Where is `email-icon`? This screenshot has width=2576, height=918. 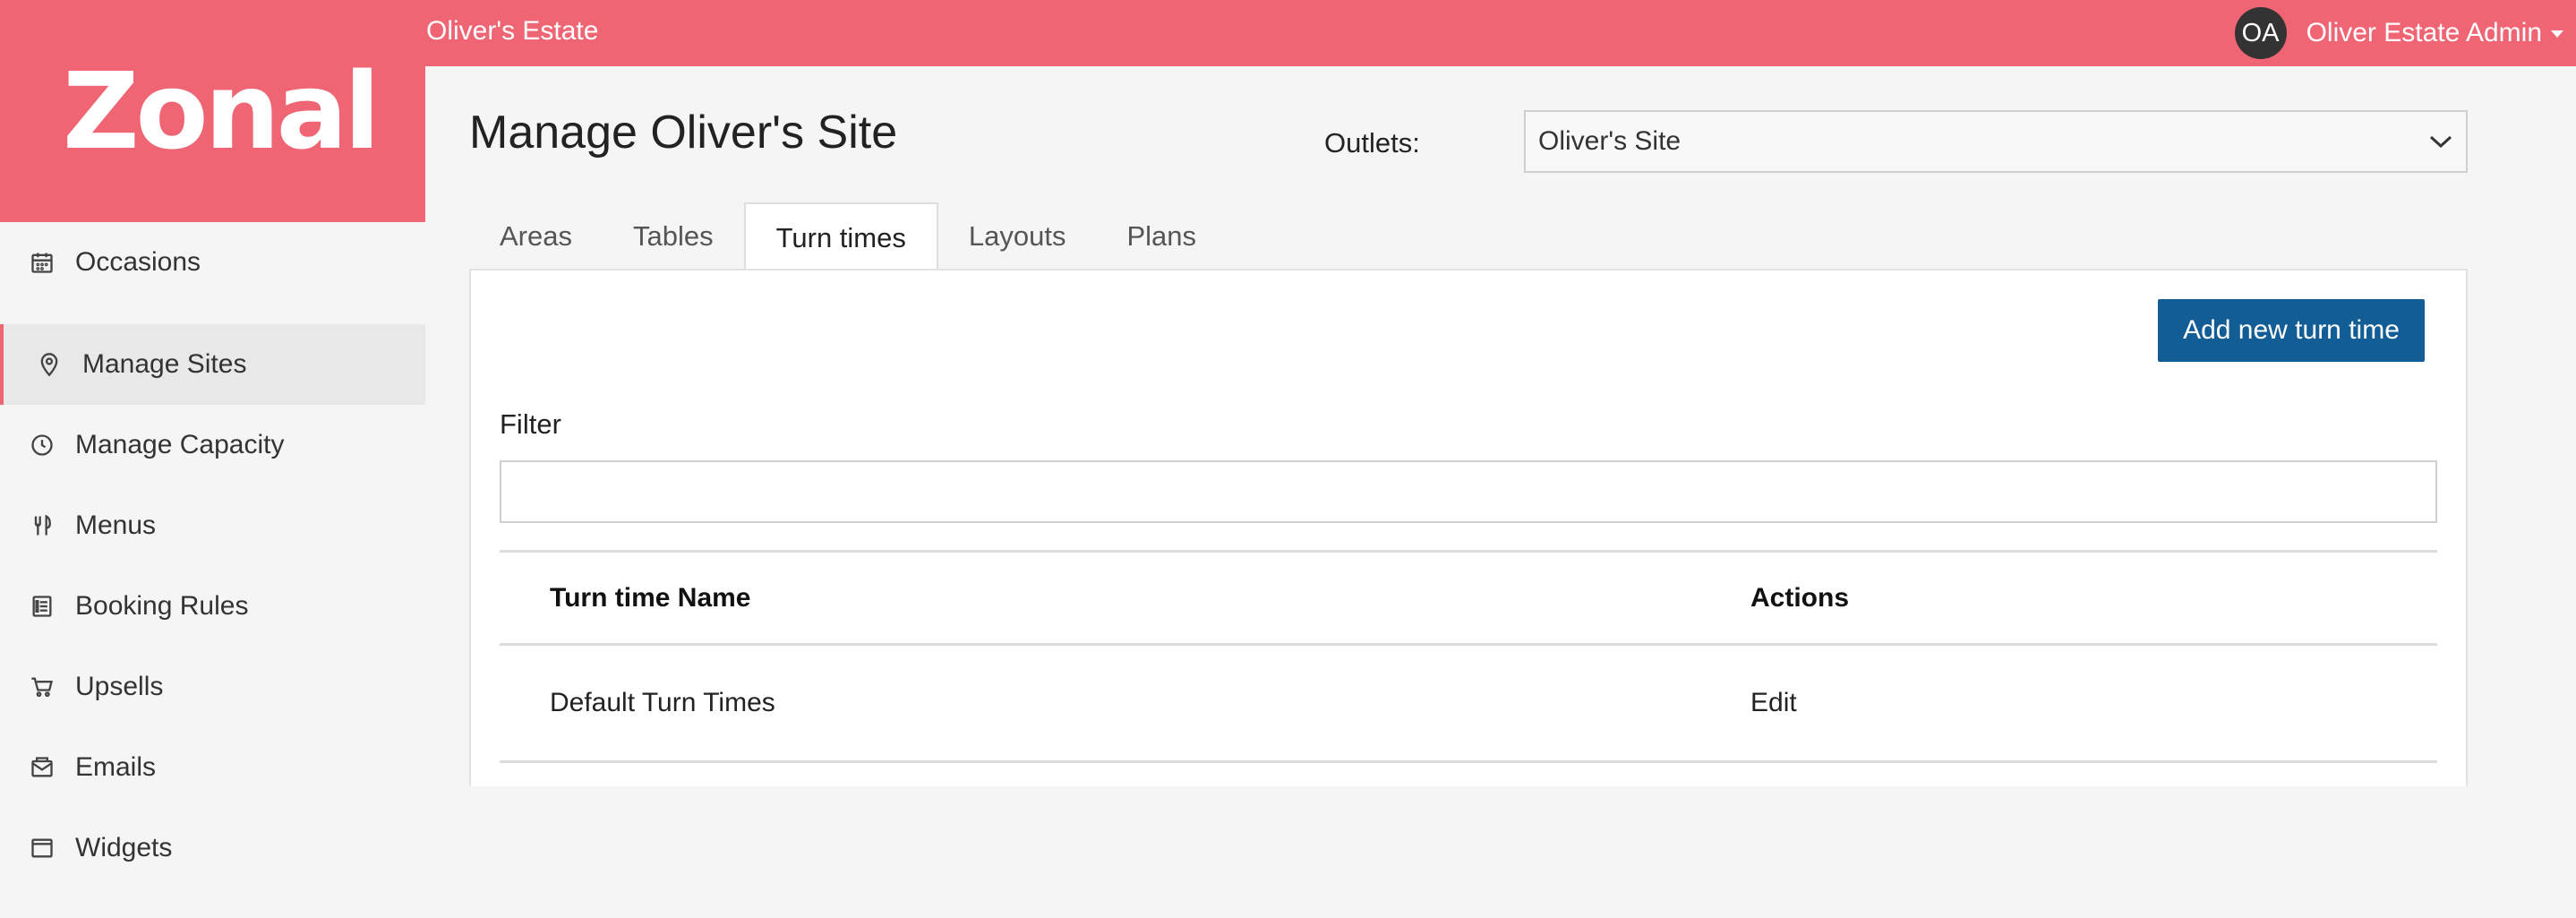
email-icon is located at coordinates (43, 767).